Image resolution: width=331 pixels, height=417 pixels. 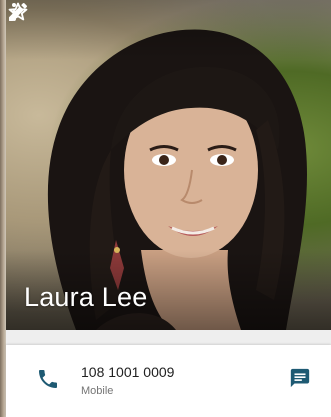 What do you see at coordinates (127, 372) in the screenshot?
I see `phone-number: 108 1001 0009` at bounding box center [127, 372].